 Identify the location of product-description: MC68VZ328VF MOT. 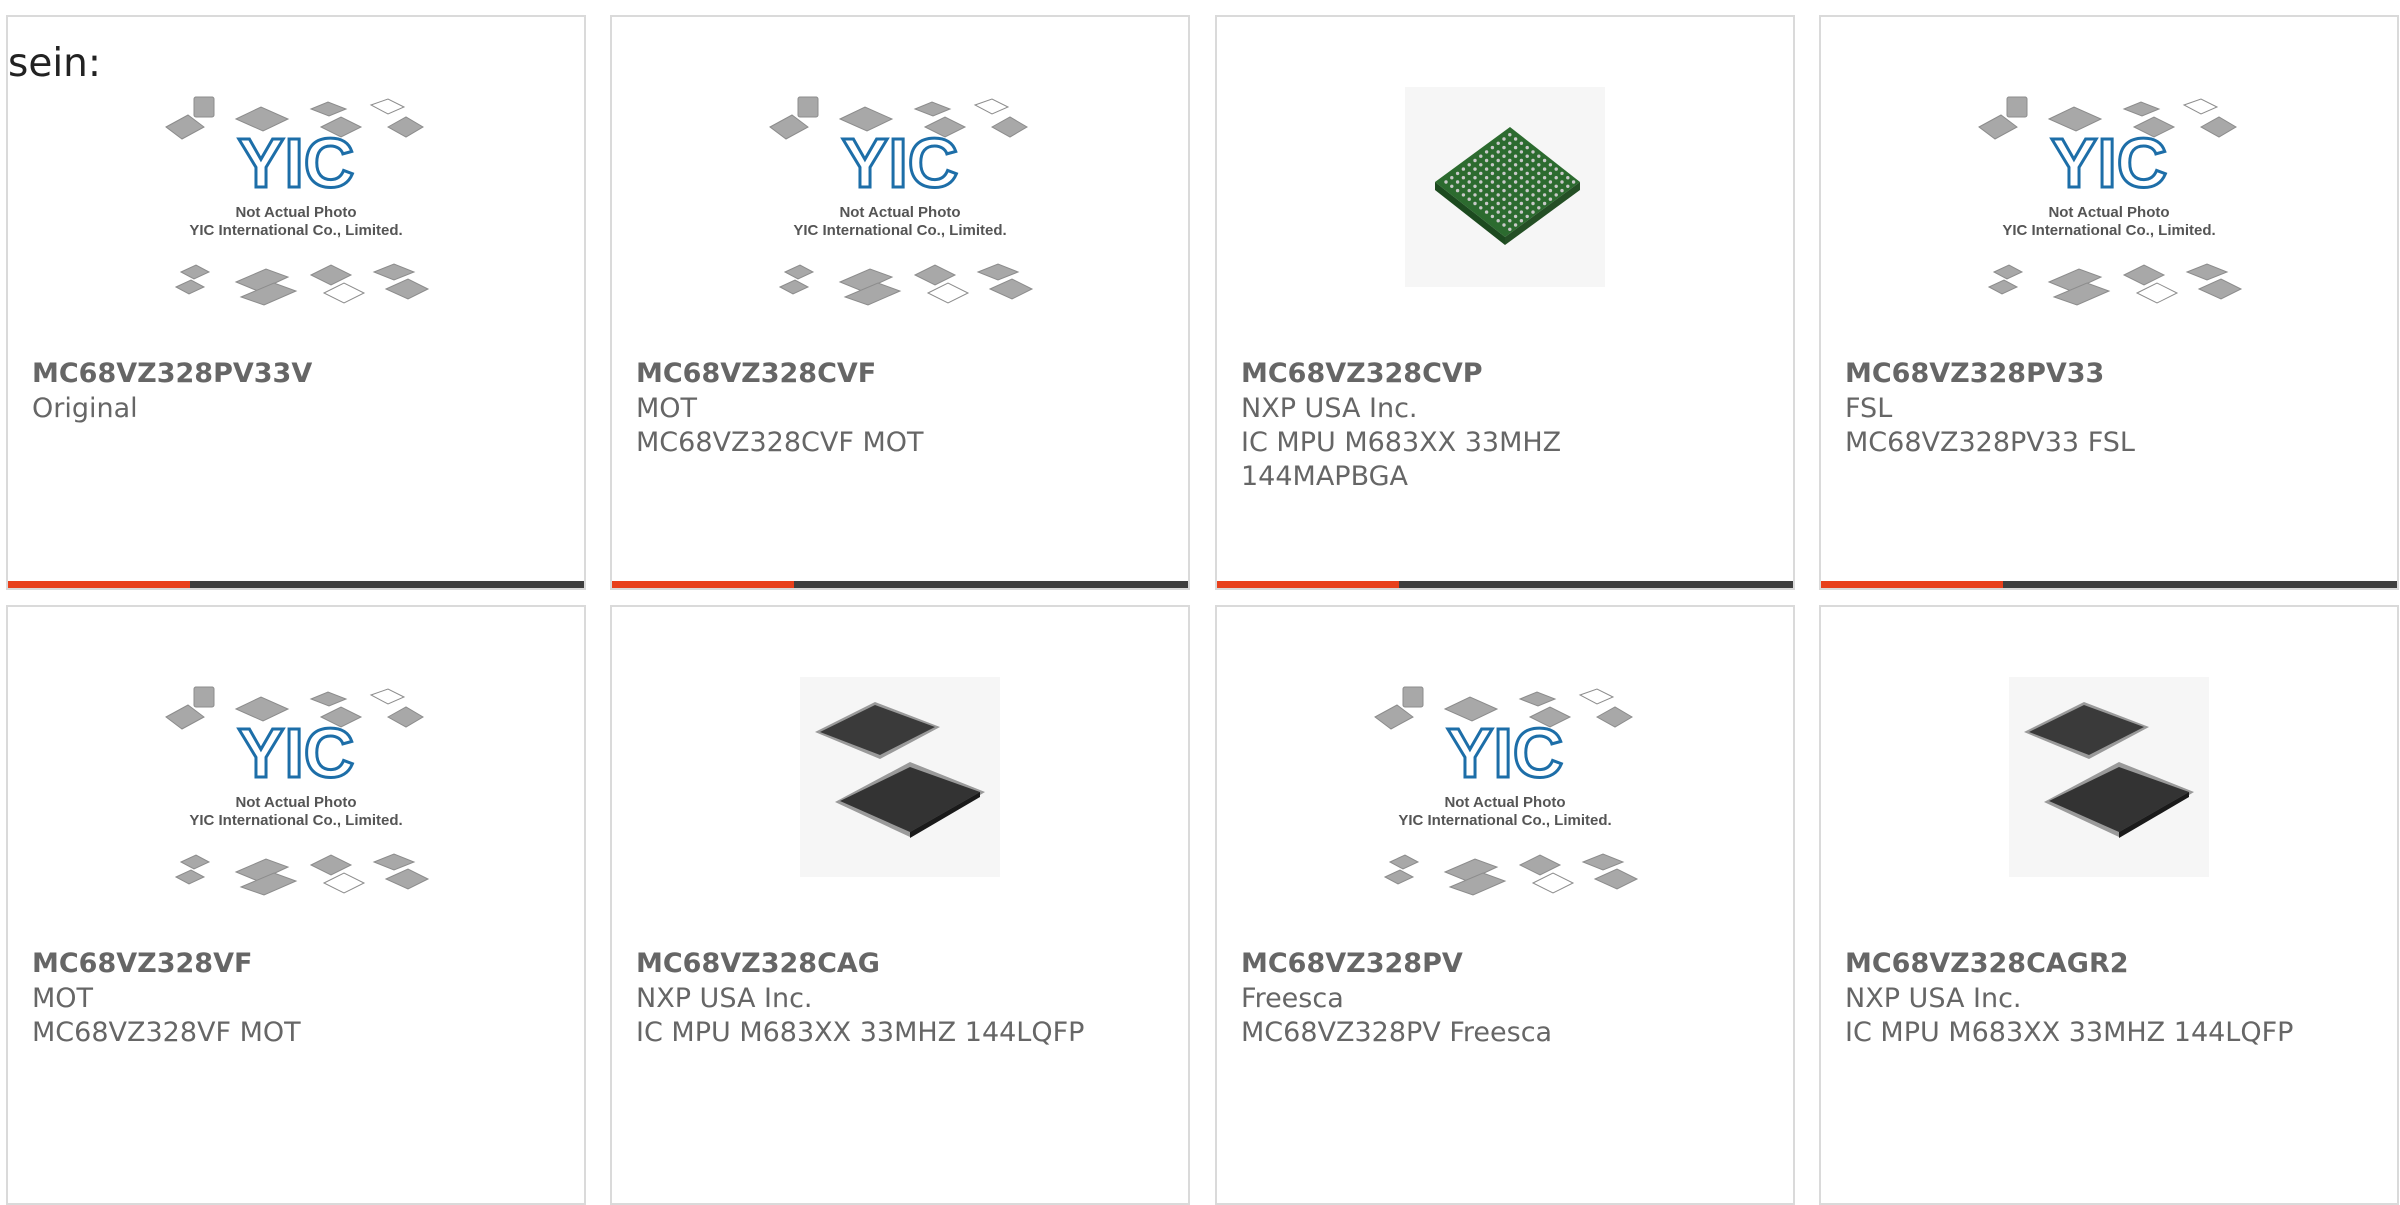
(166, 1032).